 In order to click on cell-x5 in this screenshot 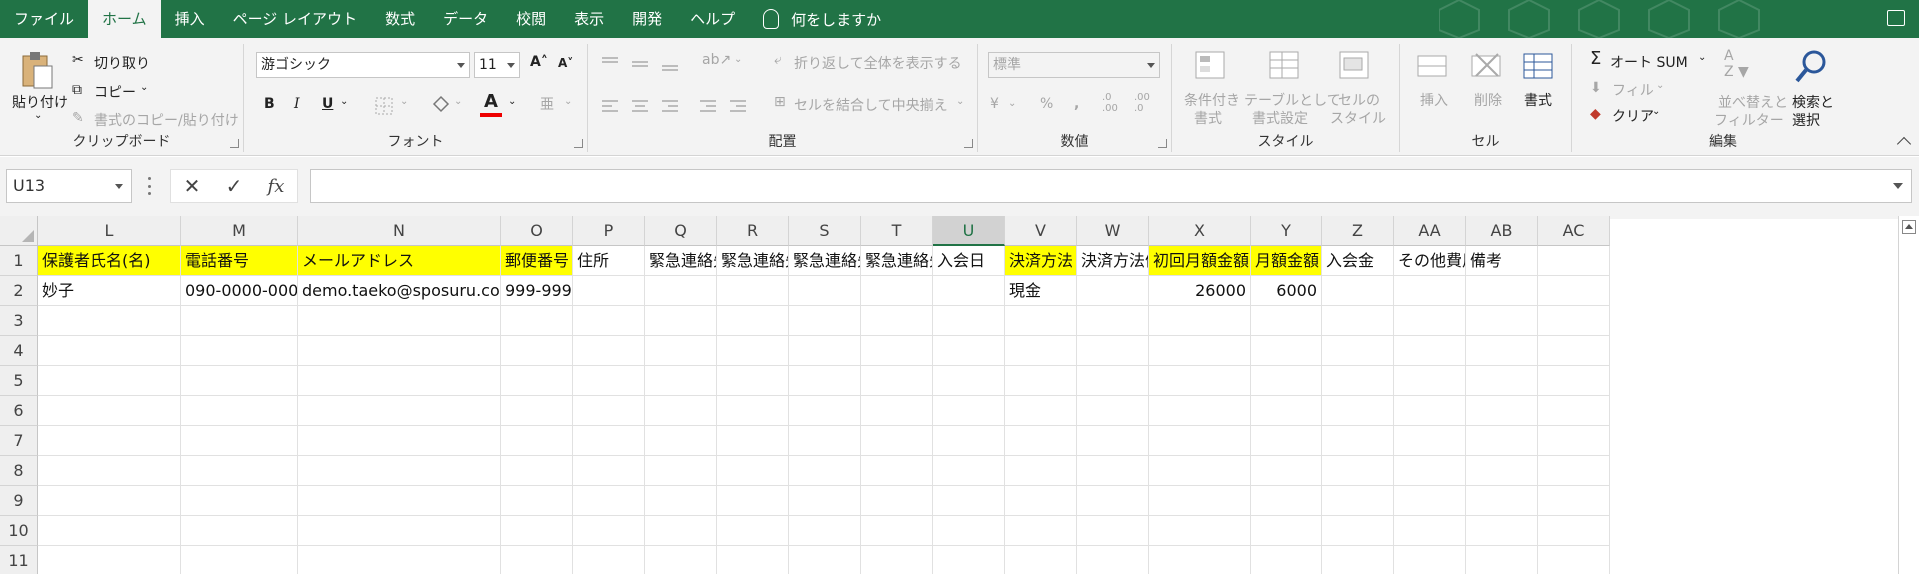, I will do `click(1200, 381)`.